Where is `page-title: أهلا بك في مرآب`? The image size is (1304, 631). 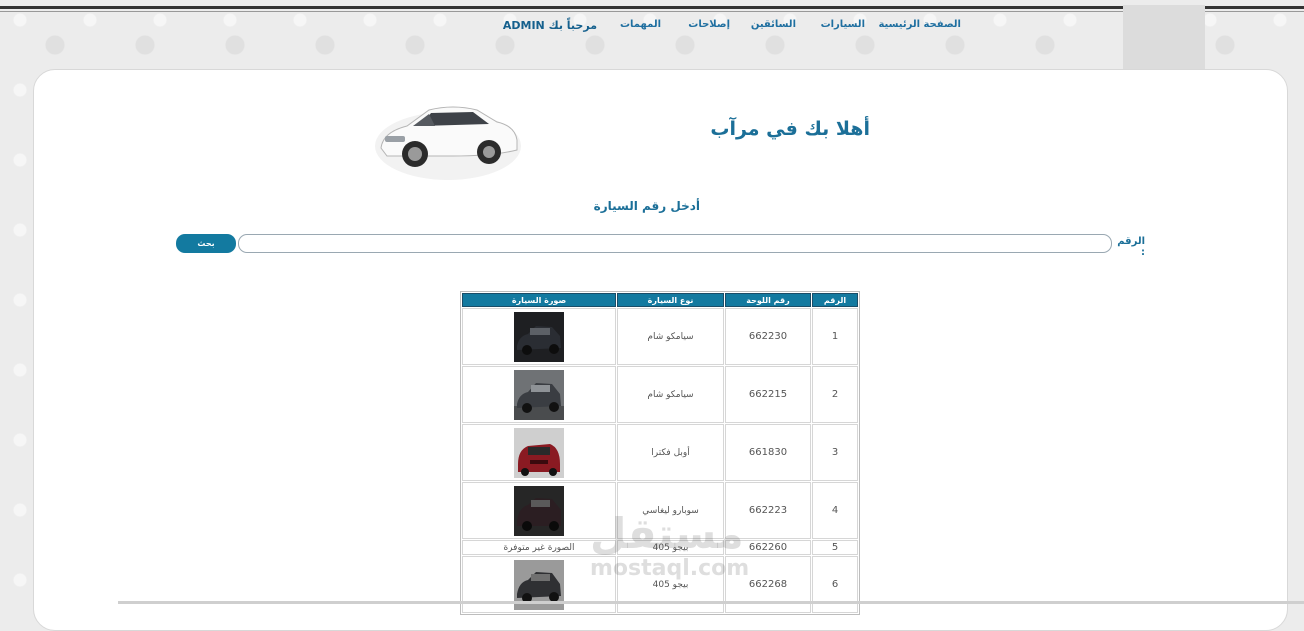 page-title: أهلا بك في مرآب is located at coordinates (790, 129).